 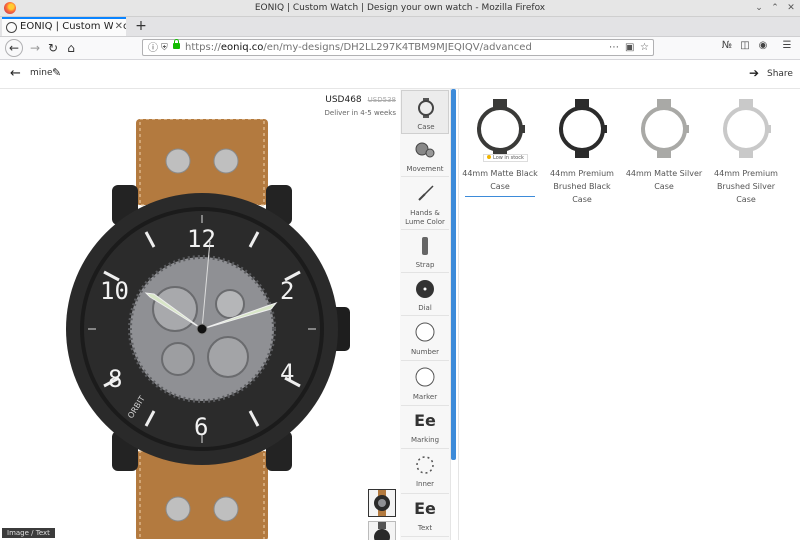 I want to click on case-option-label: 44mm Premium Brushed Black Case, so click(x=582, y=186).